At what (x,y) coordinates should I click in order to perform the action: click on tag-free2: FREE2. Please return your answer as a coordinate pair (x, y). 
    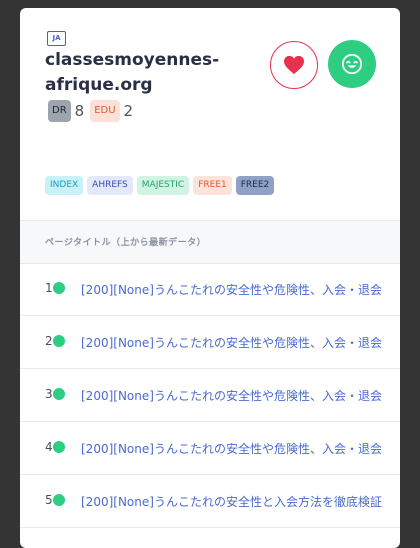
    Looking at the image, I should click on (255, 185).